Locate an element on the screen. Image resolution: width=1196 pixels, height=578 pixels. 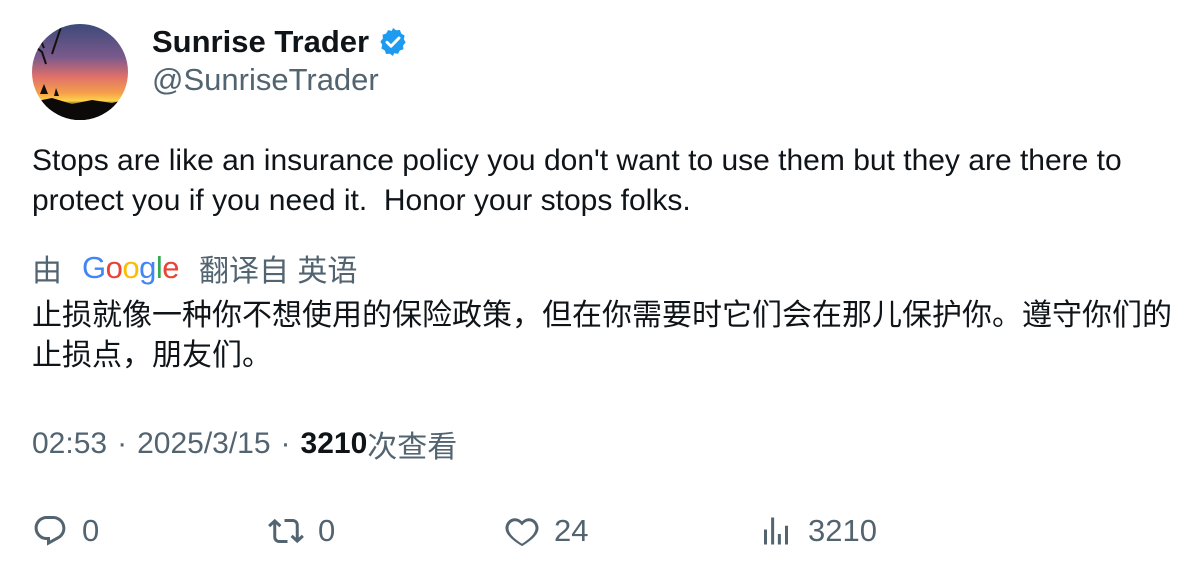
like-count: 24 is located at coordinates (571, 530).